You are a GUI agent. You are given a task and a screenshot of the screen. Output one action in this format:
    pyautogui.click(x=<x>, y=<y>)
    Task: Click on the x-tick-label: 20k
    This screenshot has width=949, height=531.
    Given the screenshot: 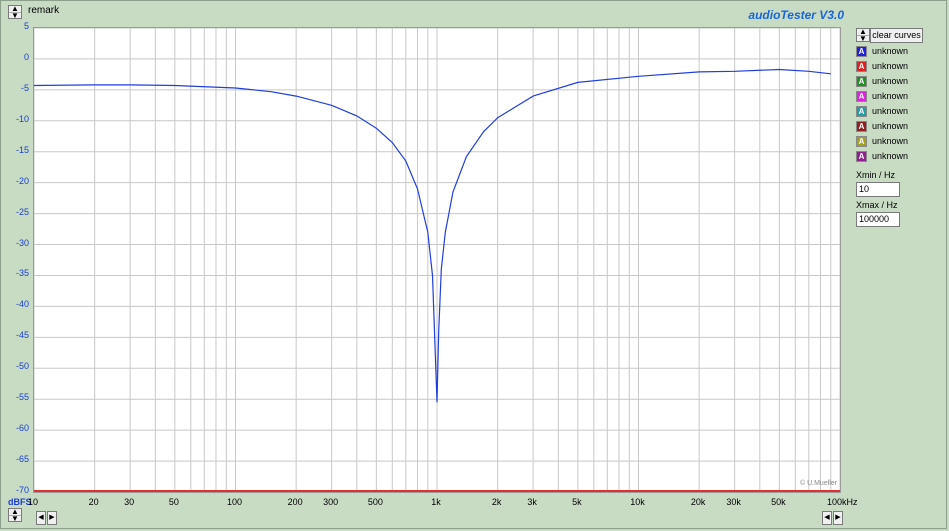 What is the action you would take?
    pyautogui.click(x=698, y=502)
    